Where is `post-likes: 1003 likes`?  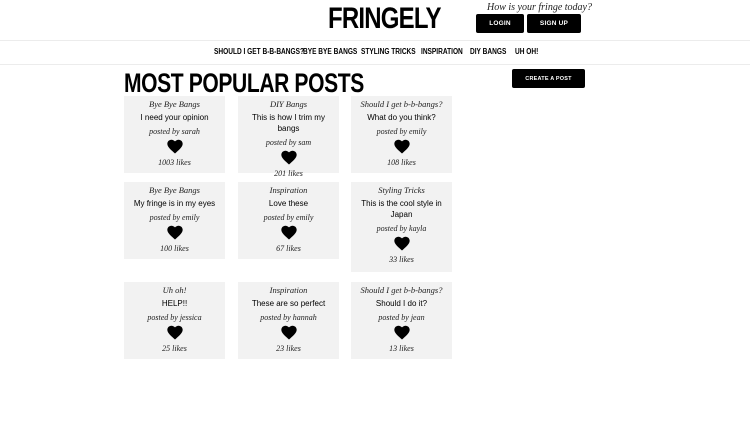
post-likes: 1003 likes is located at coordinates (174, 162).